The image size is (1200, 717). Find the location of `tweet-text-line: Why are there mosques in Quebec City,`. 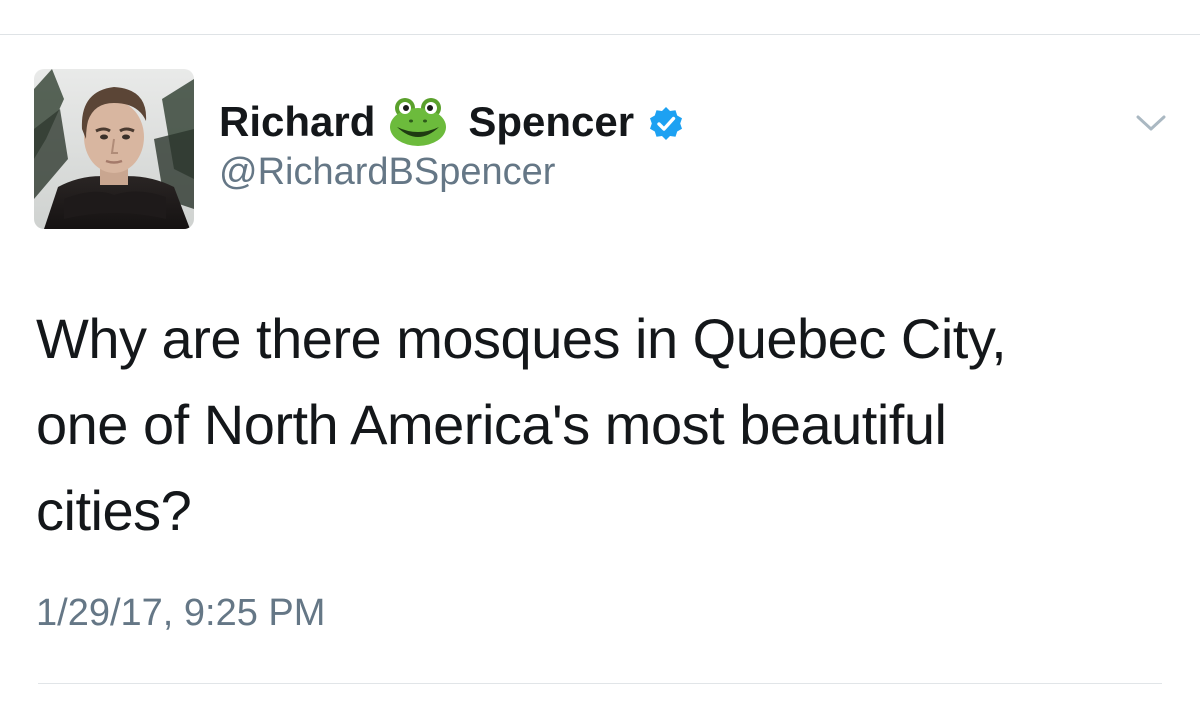

tweet-text-line: Why are there mosques in Quebec City, is located at coordinates (521, 338).